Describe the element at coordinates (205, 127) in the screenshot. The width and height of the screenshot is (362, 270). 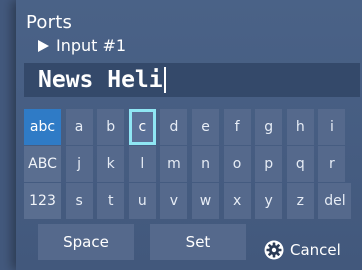
I see `key-e: e` at that location.